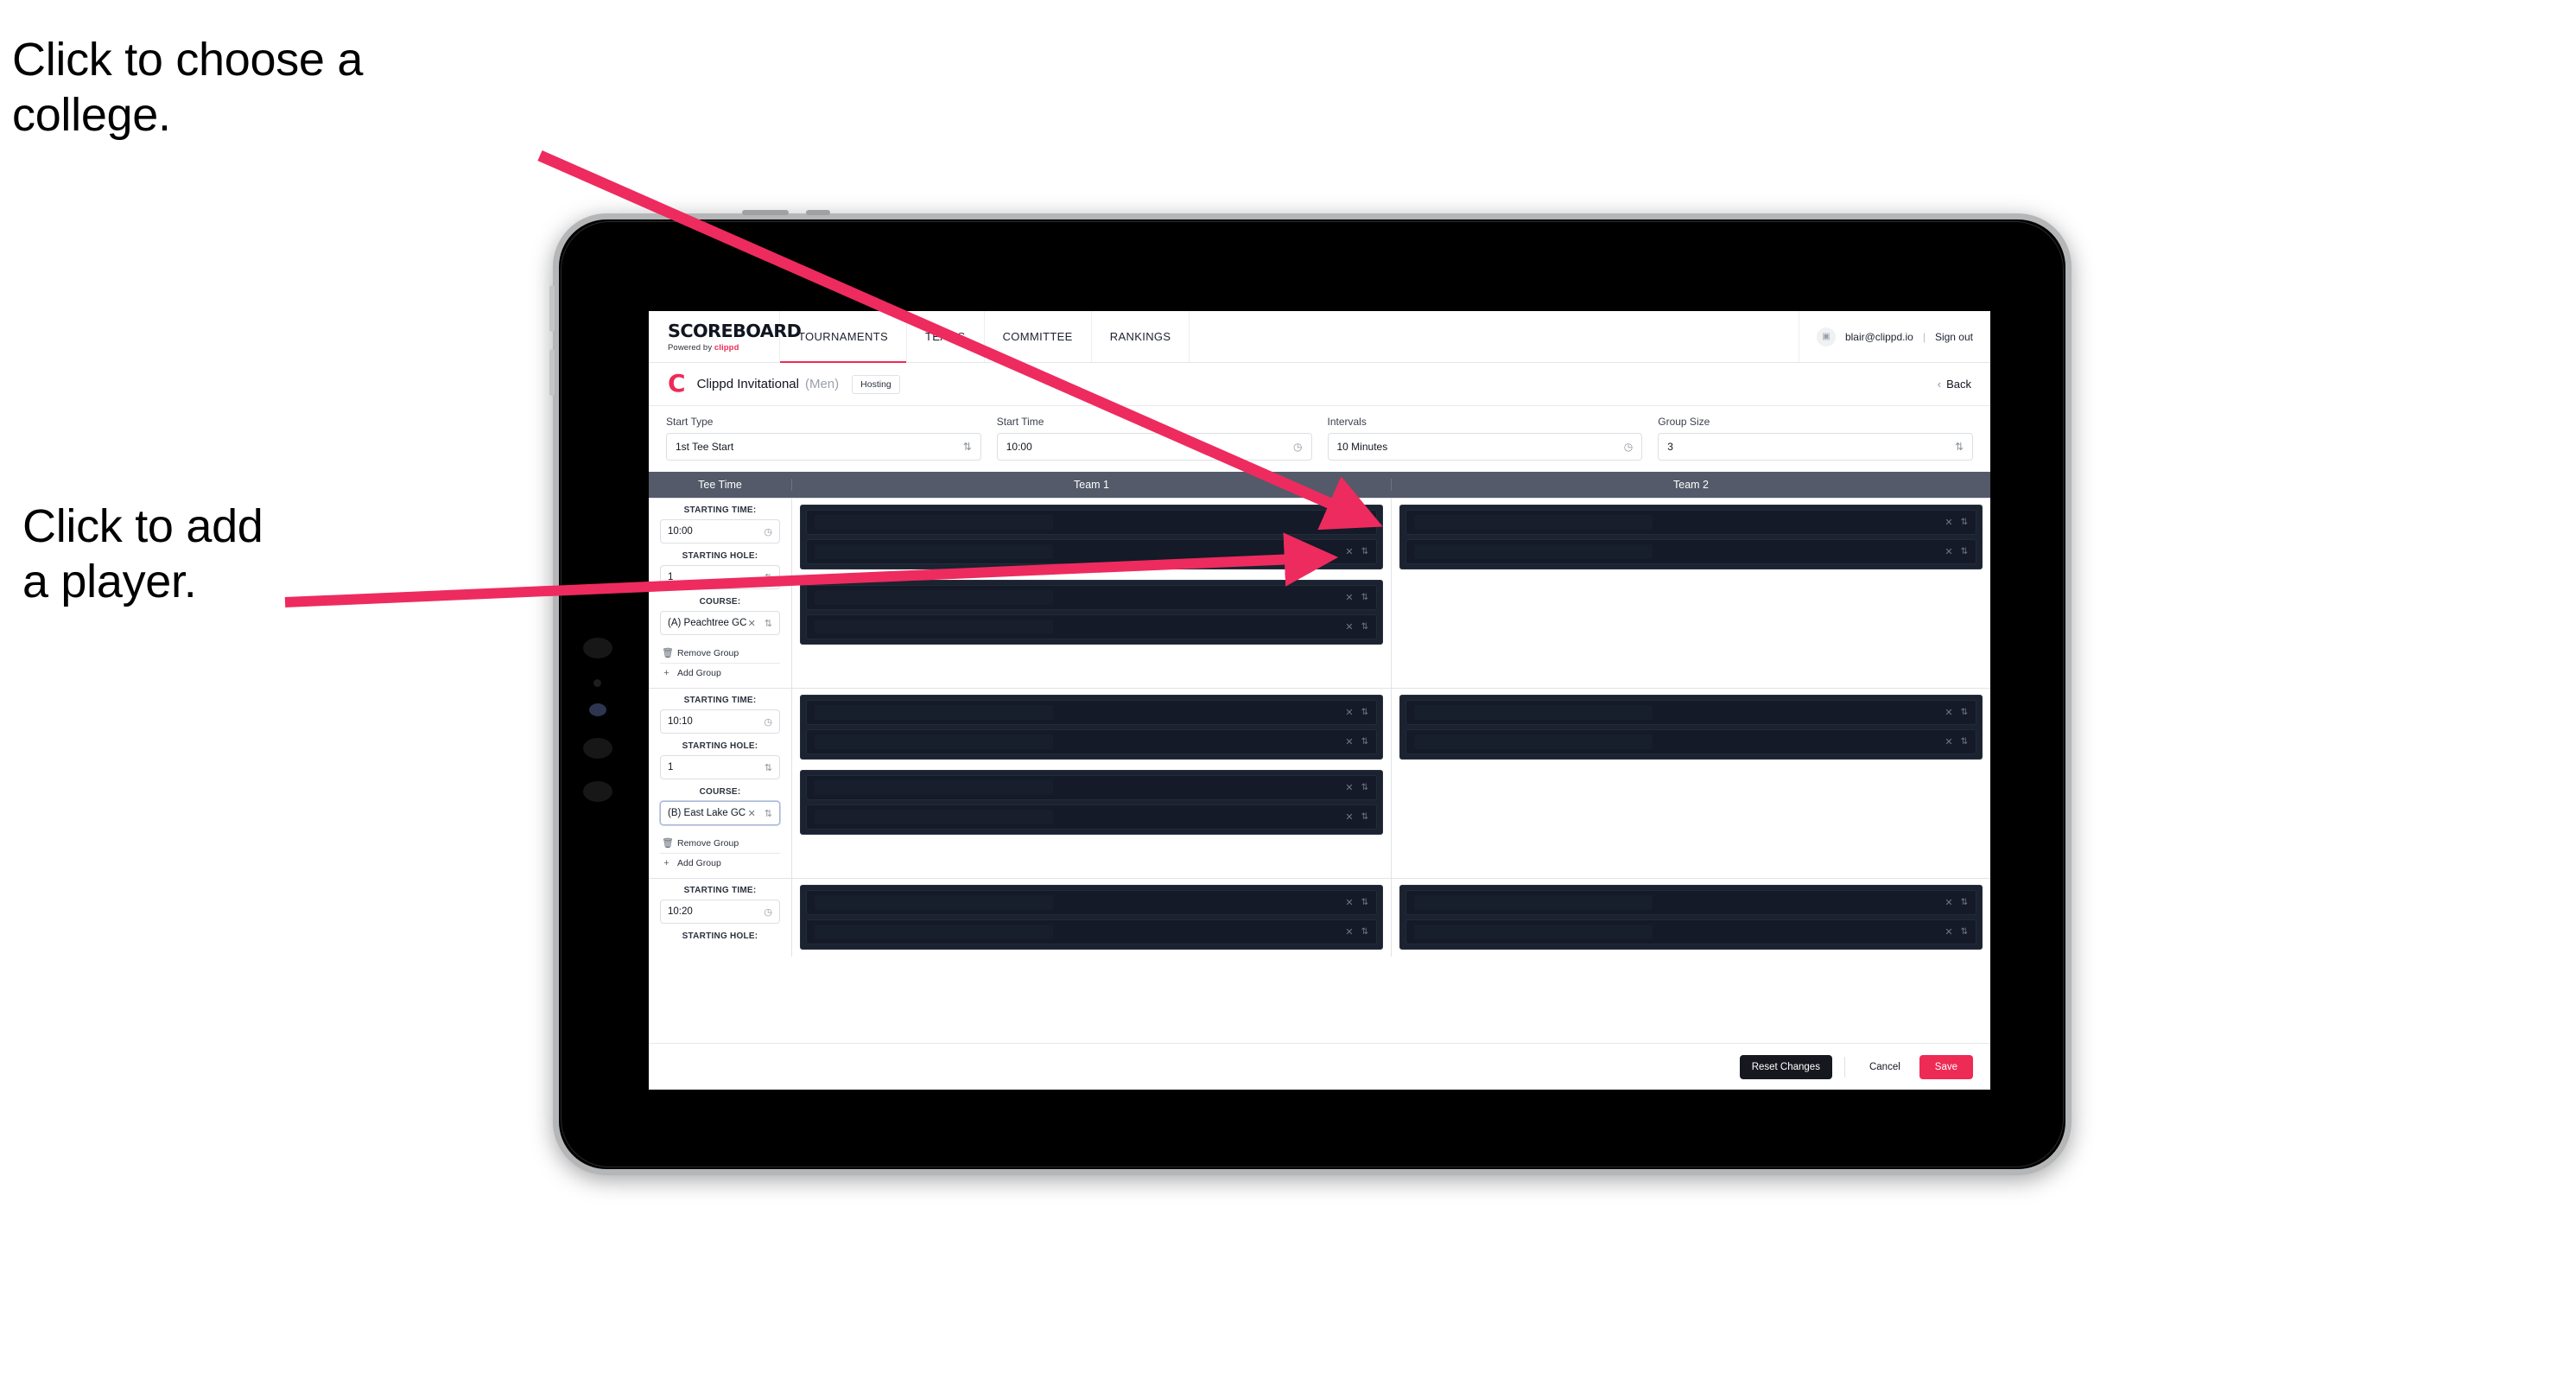 The height and width of the screenshot is (1386, 2576). Describe the element at coordinates (552, 372) in the screenshot. I see `volume-down-button` at that location.